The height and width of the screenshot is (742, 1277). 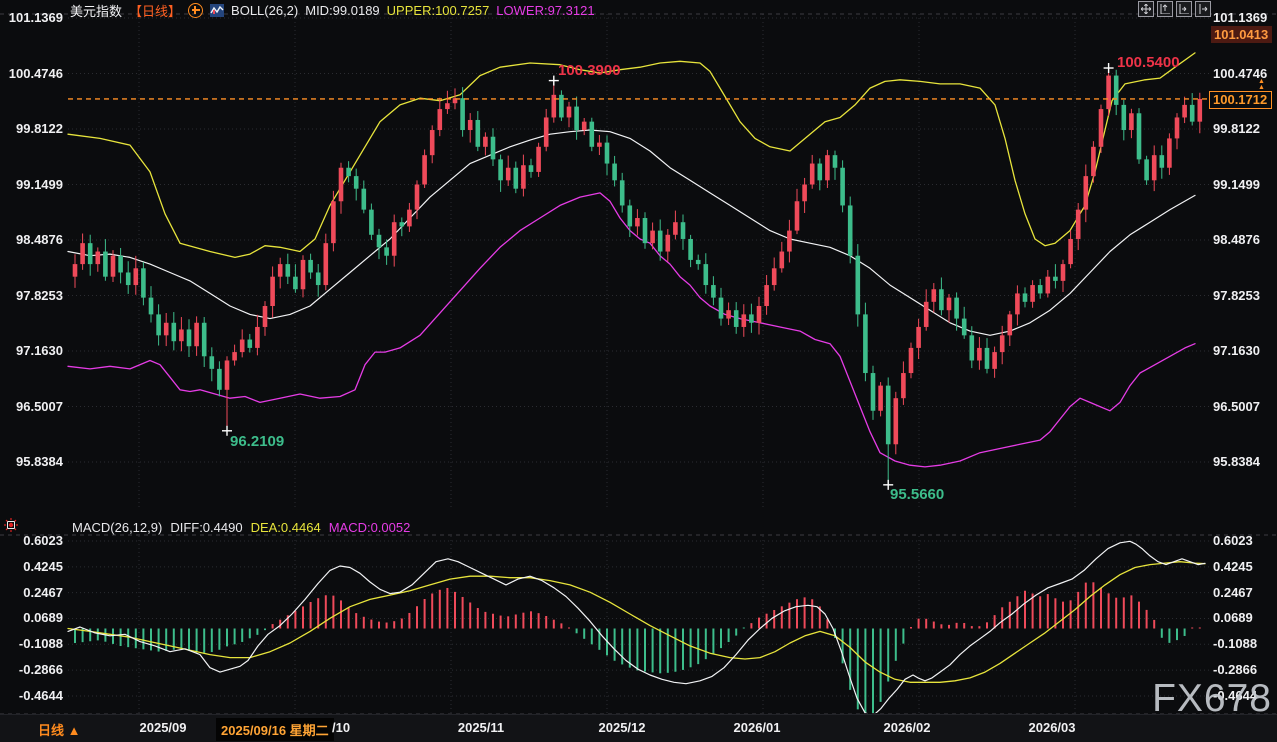 What do you see at coordinates (1261, 84) in the screenshot?
I see `price-alert-marker-icon: ▲ ▲` at bounding box center [1261, 84].